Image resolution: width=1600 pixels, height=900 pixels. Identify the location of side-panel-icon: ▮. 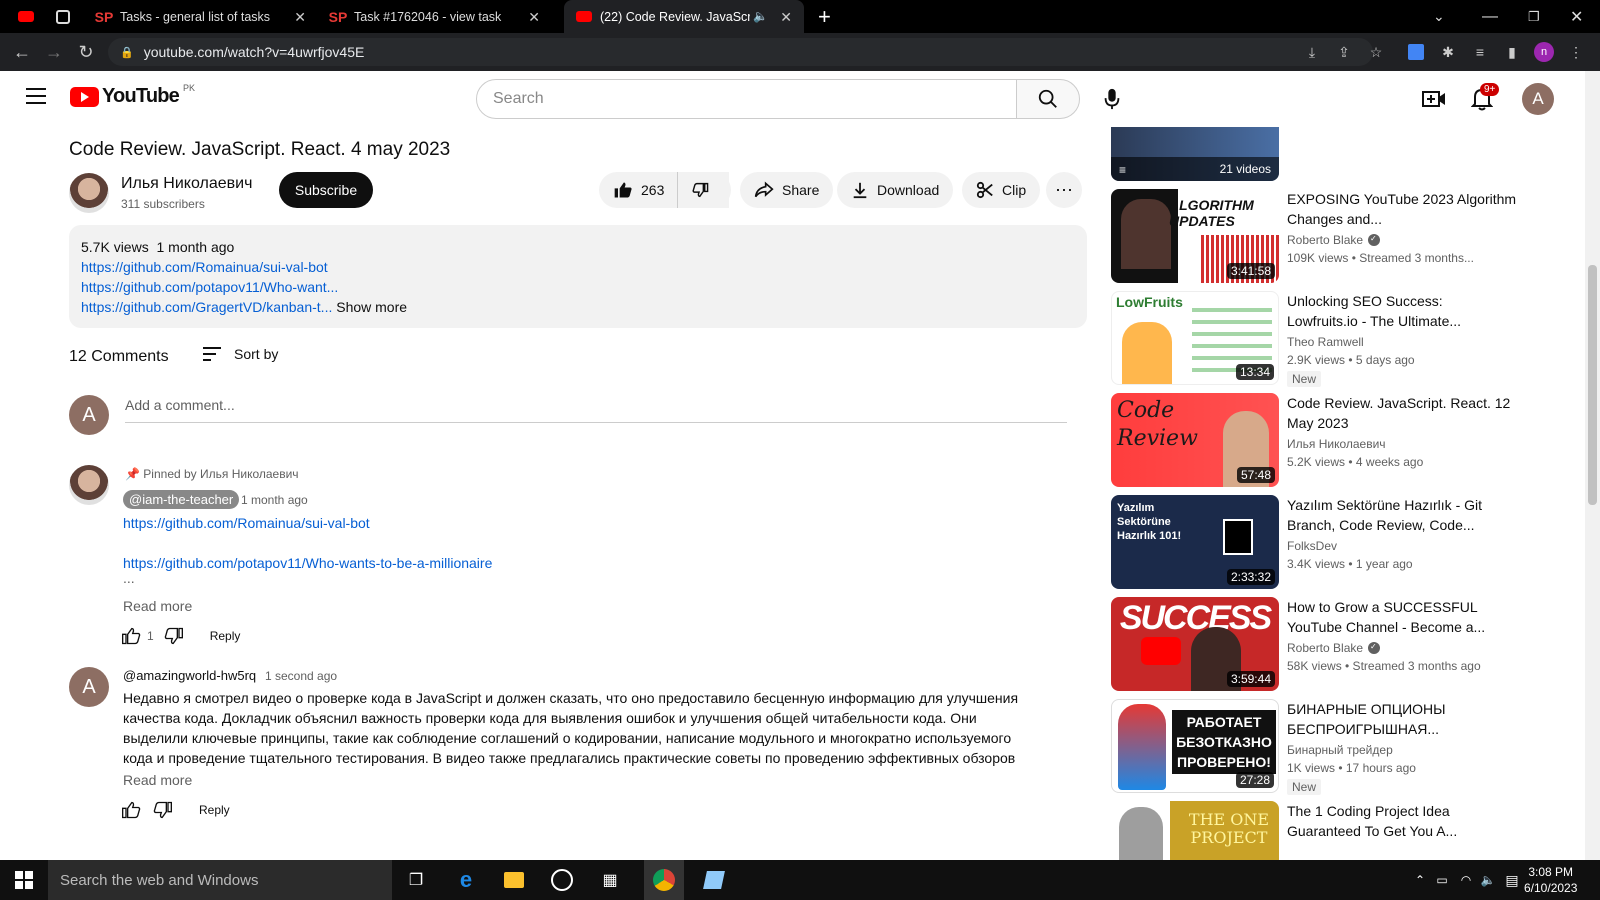
(1512, 52).